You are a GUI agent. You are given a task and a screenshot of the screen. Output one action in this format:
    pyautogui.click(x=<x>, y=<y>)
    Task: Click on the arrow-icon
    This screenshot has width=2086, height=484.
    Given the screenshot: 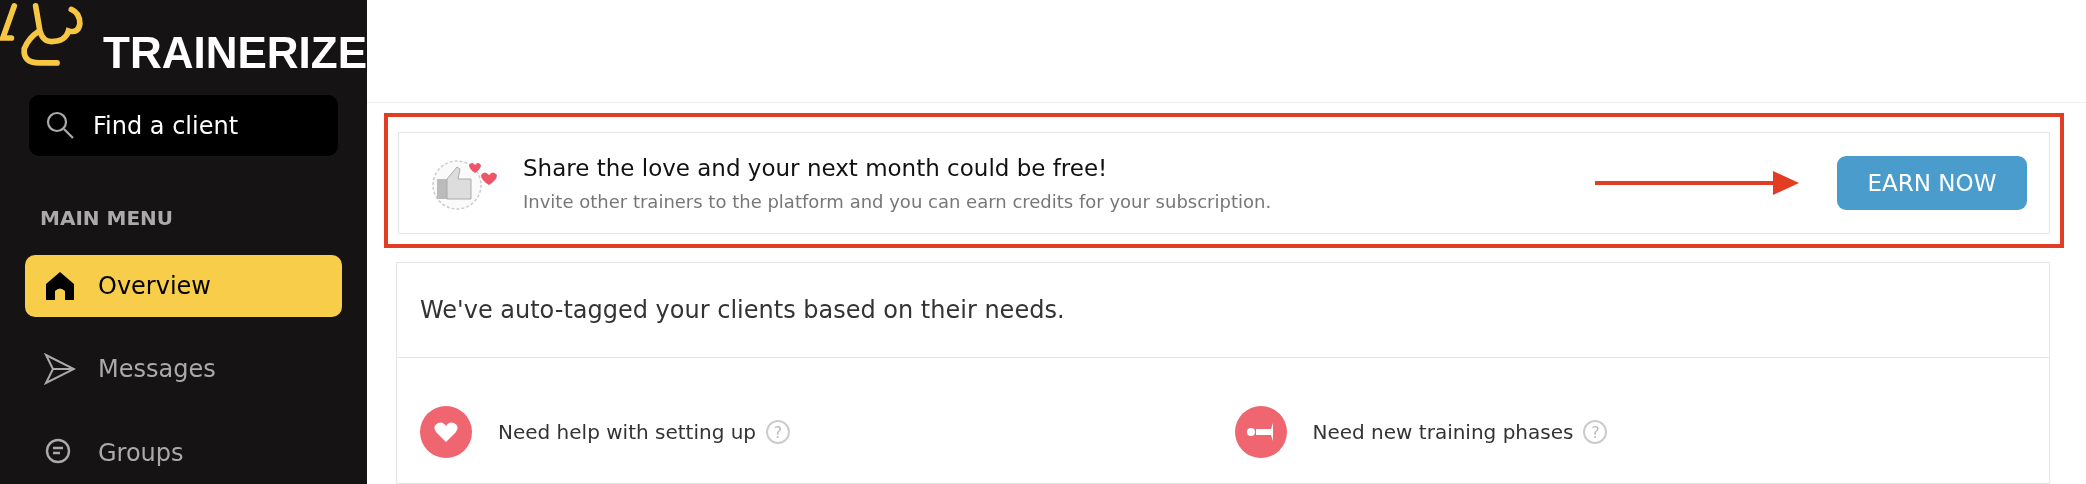 What is the action you would take?
    pyautogui.click(x=1697, y=183)
    